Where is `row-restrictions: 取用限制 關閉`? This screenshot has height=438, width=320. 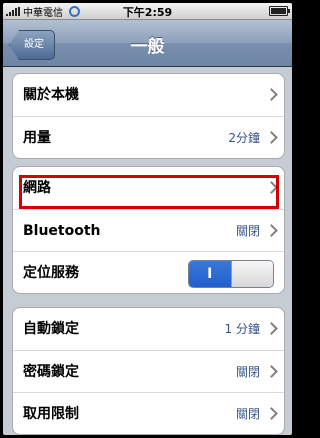
row-restrictions: 取用限制 關閉 is located at coordinates (148, 413).